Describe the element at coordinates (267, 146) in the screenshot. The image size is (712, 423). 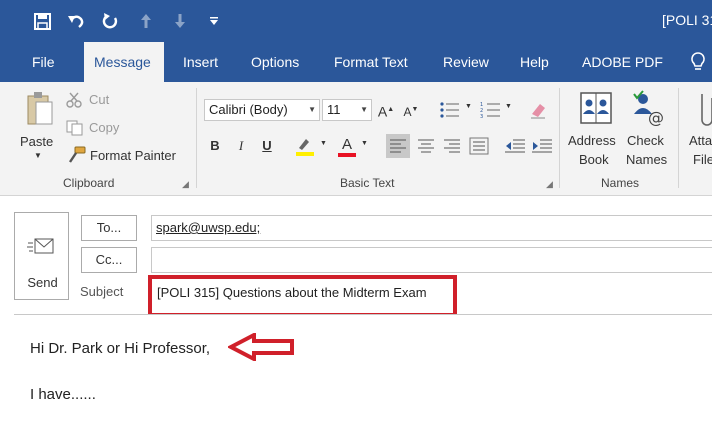
I see `underline-button: U` at that location.